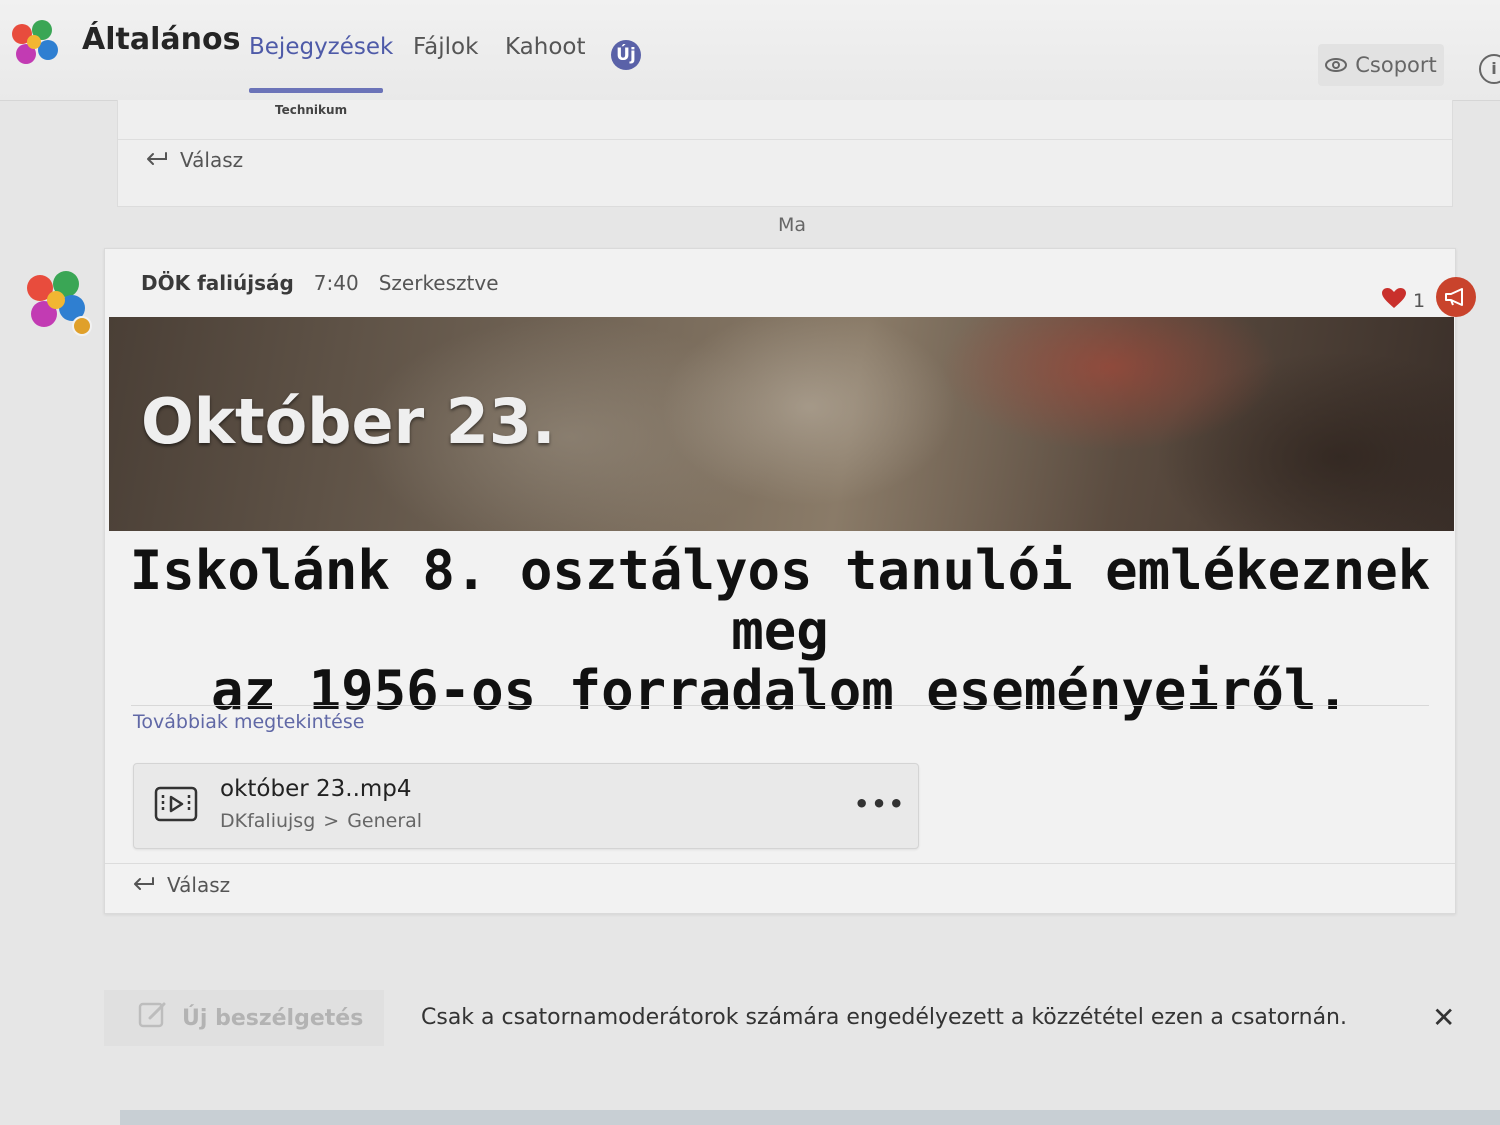 This screenshot has width=1500, height=1125. I want to click on previous-post: Technikum Válasz, so click(785, 153).